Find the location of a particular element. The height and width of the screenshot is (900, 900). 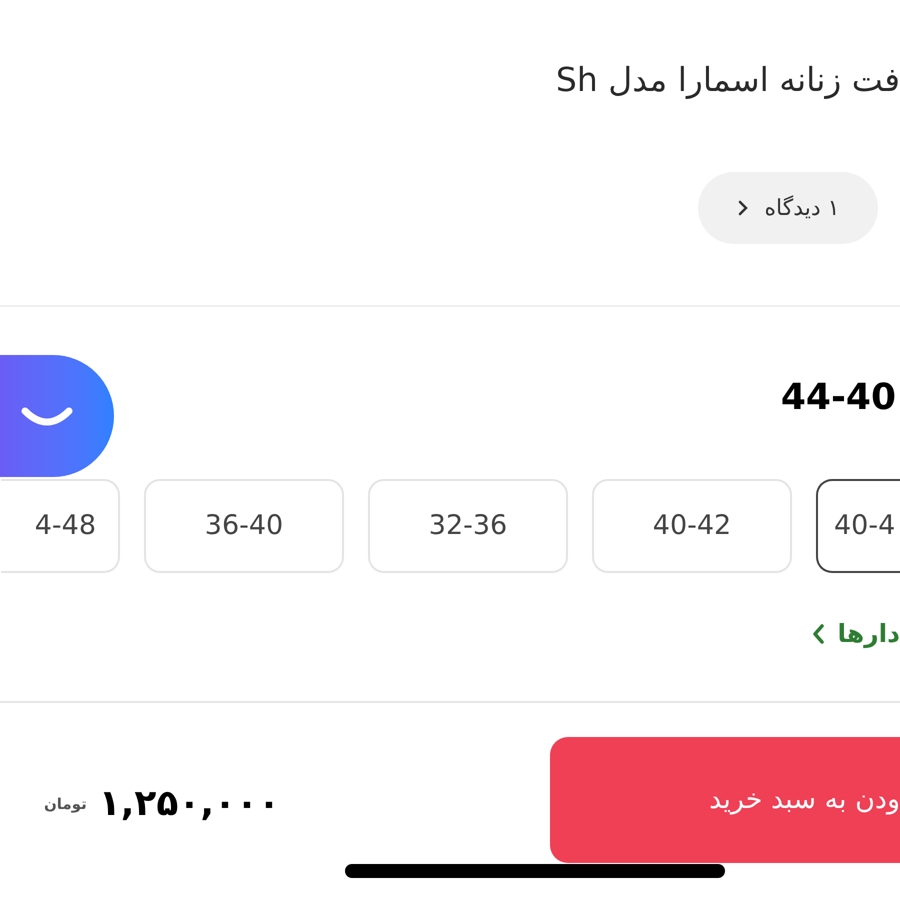

product-title: فت زنانه اسمارا مدل Sh is located at coordinates (728, 80).